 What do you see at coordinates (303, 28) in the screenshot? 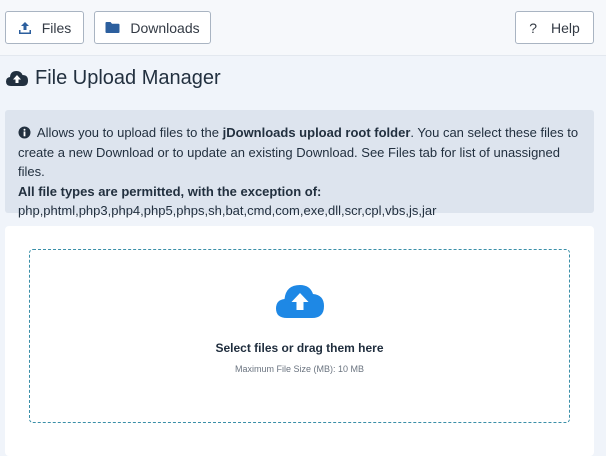
I see `toolbar: Files Downloads ? Help` at bounding box center [303, 28].